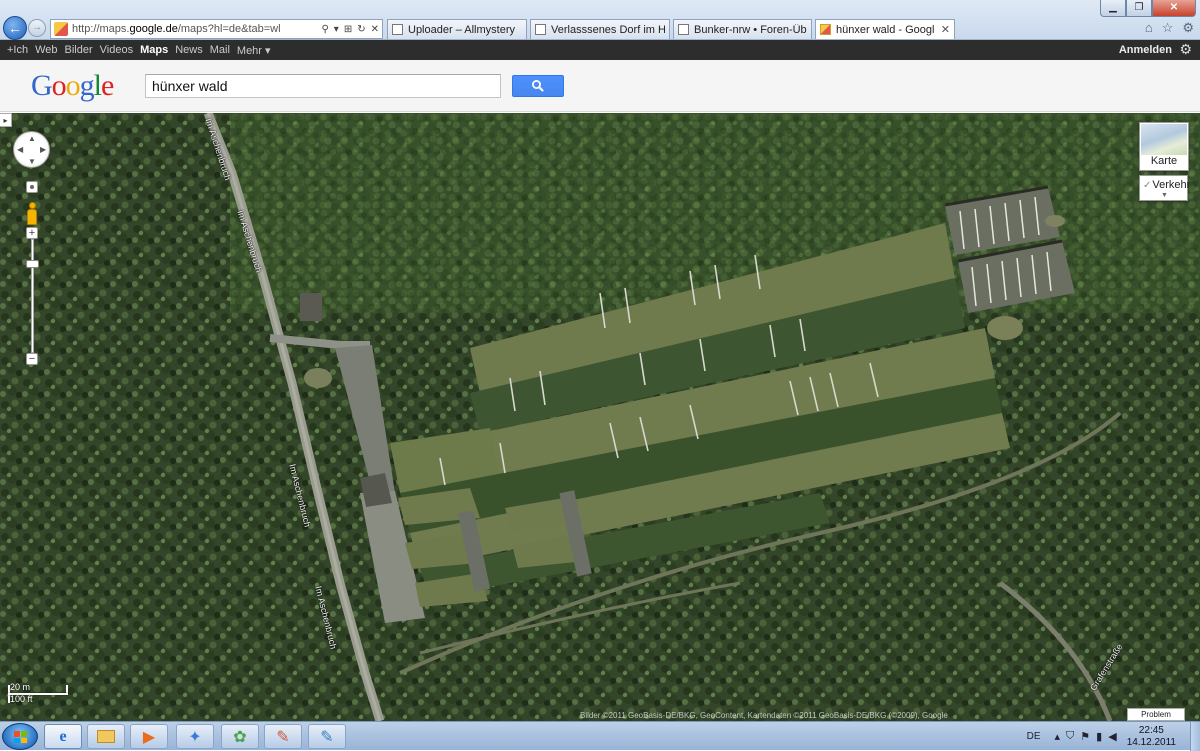 This screenshot has width=1200, height=751. Describe the element at coordinates (79, 50) in the screenshot. I see `gbar-item-bilder: Bilder` at that location.